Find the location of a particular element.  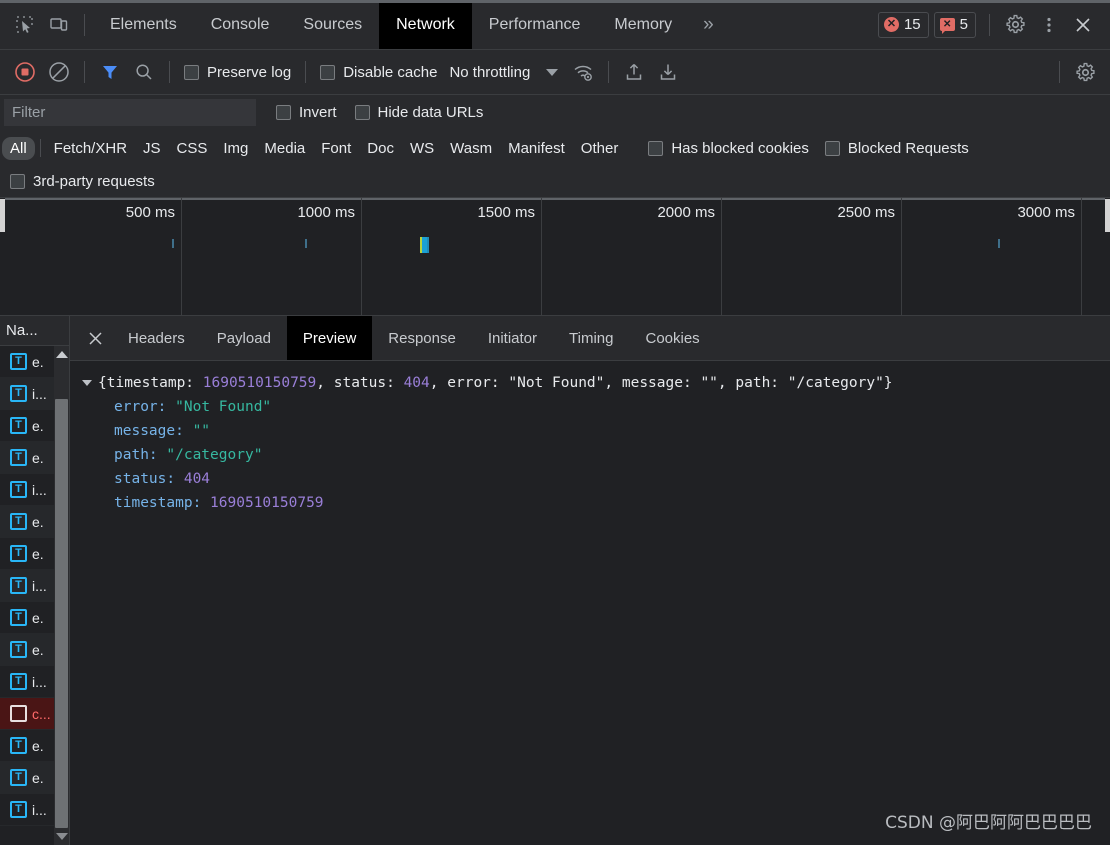

clear-icon is located at coordinates (59, 72).